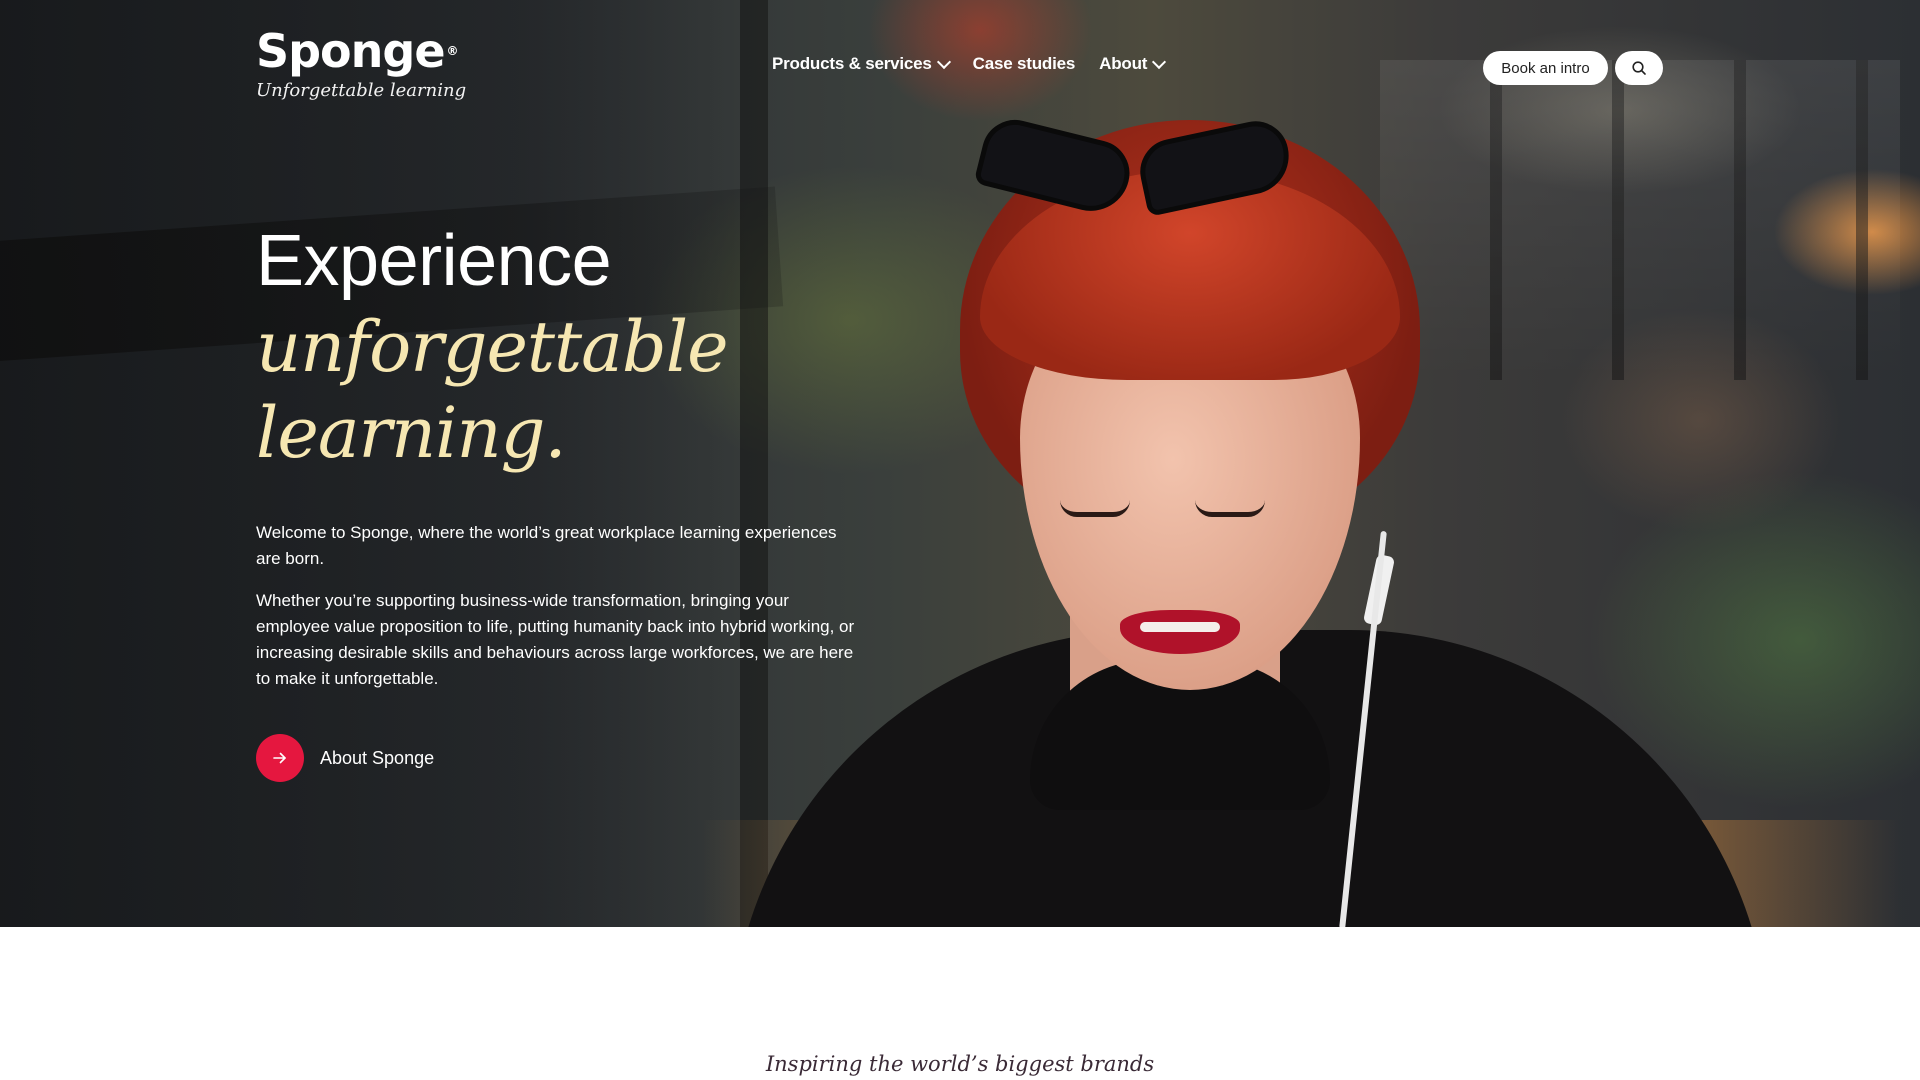 The image size is (1920, 1080). I want to click on logo-tagline: Unforgettable learning, so click(361, 90).